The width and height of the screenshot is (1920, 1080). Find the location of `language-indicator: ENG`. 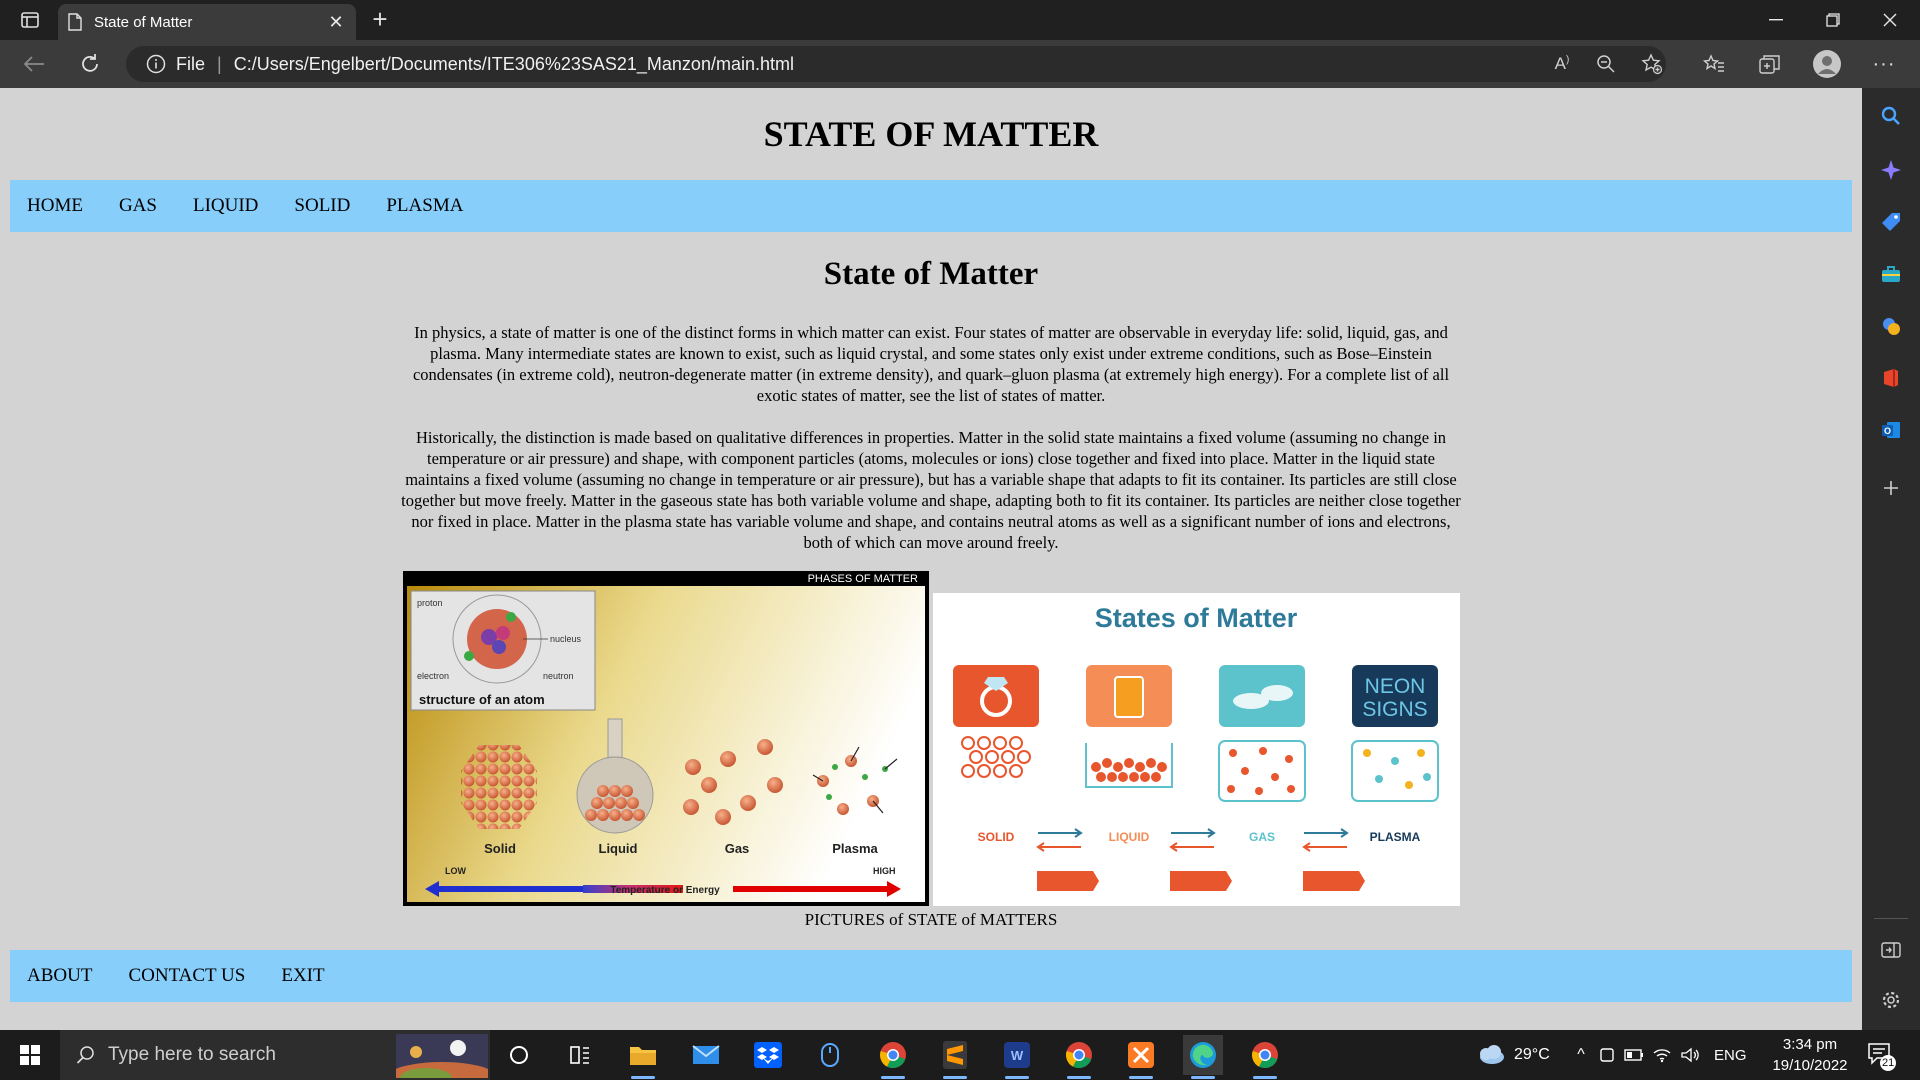

language-indicator: ENG is located at coordinates (1730, 1055).